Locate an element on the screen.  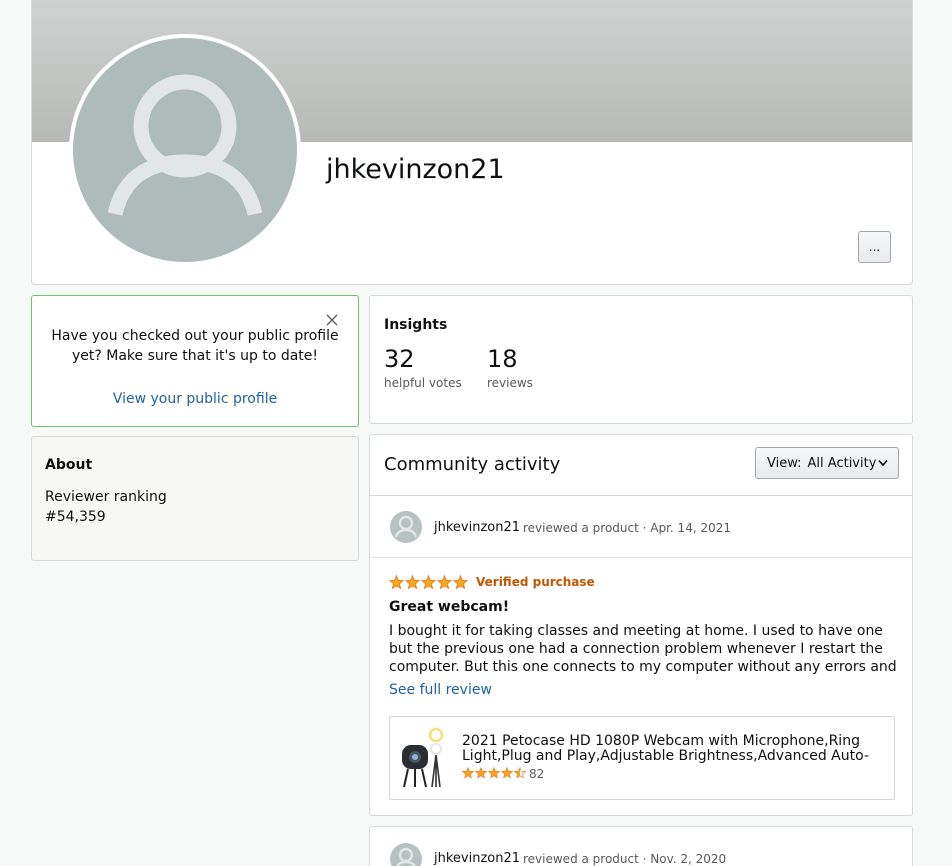
see-full-review-link: See full review is located at coordinates (440, 690).